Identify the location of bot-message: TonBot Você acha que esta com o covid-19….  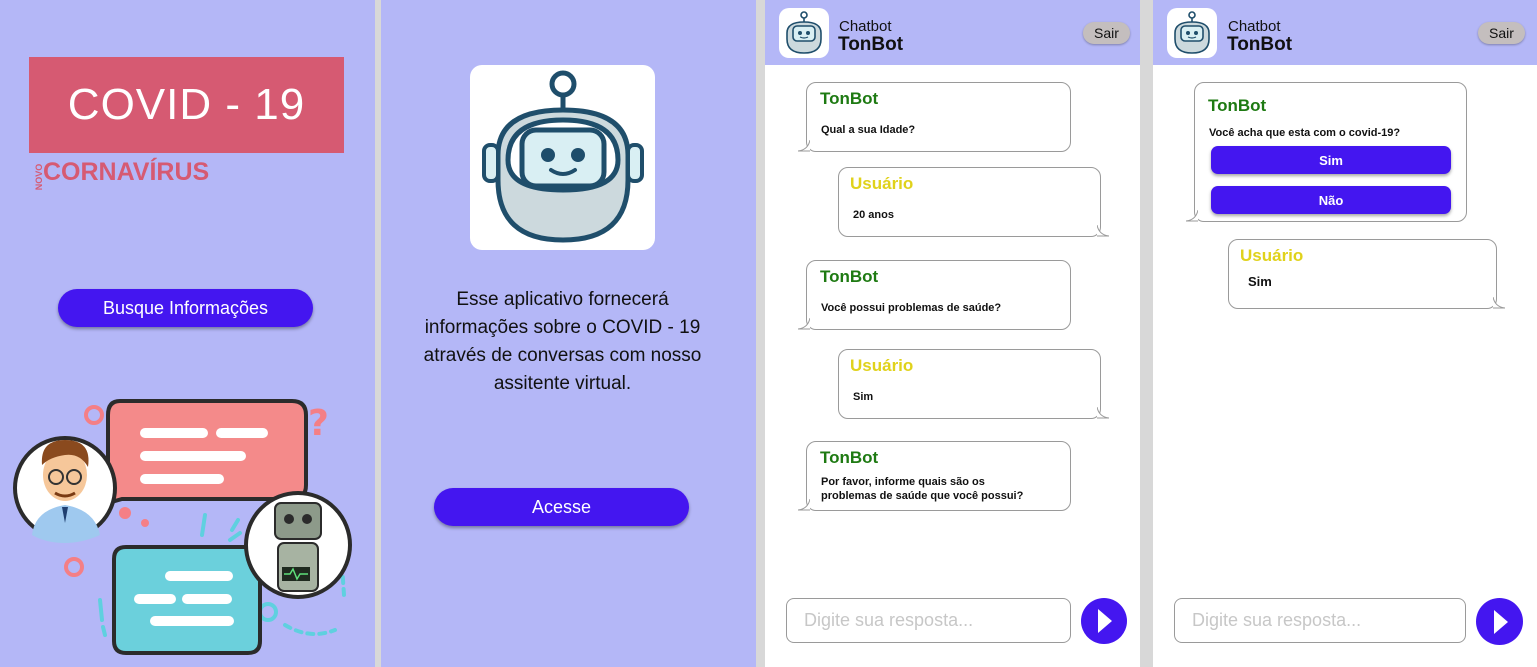
(1326, 152).